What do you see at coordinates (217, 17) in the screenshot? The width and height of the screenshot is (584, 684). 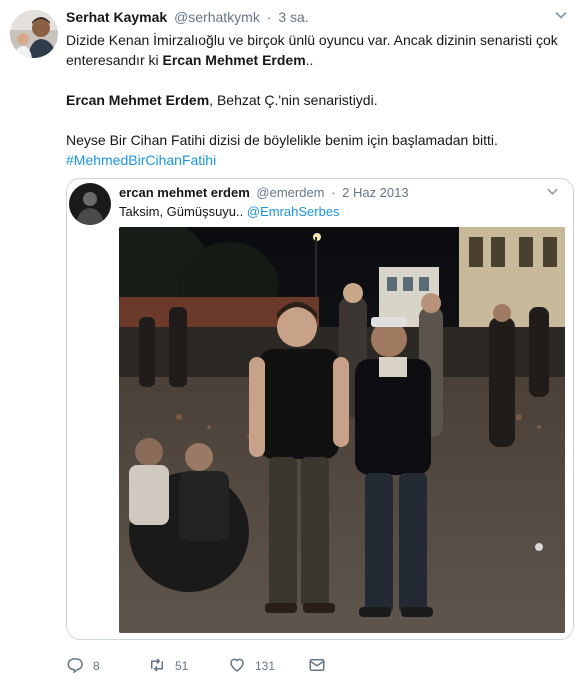 I see `author-handle: @serhatkymk` at bounding box center [217, 17].